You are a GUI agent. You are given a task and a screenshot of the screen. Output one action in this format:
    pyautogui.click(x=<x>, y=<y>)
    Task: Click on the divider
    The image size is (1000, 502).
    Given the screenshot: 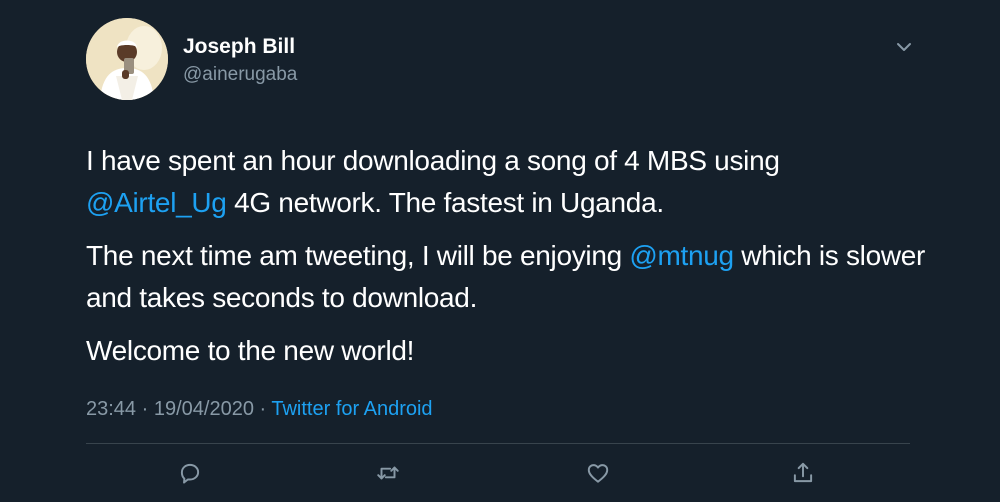 What is the action you would take?
    pyautogui.click(x=498, y=443)
    